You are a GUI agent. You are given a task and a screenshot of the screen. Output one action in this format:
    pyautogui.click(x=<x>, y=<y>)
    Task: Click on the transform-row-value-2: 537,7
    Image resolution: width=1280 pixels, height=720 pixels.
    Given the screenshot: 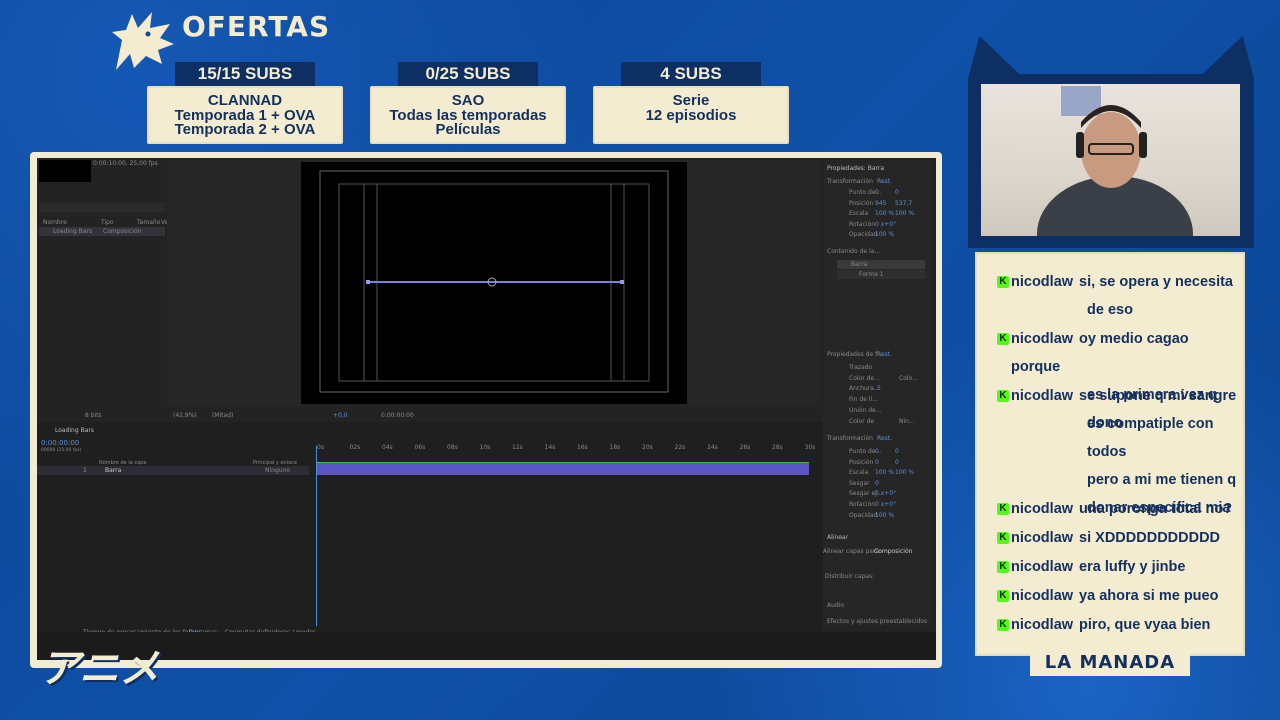 What is the action you would take?
    pyautogui.click(x=903, y=203)
    